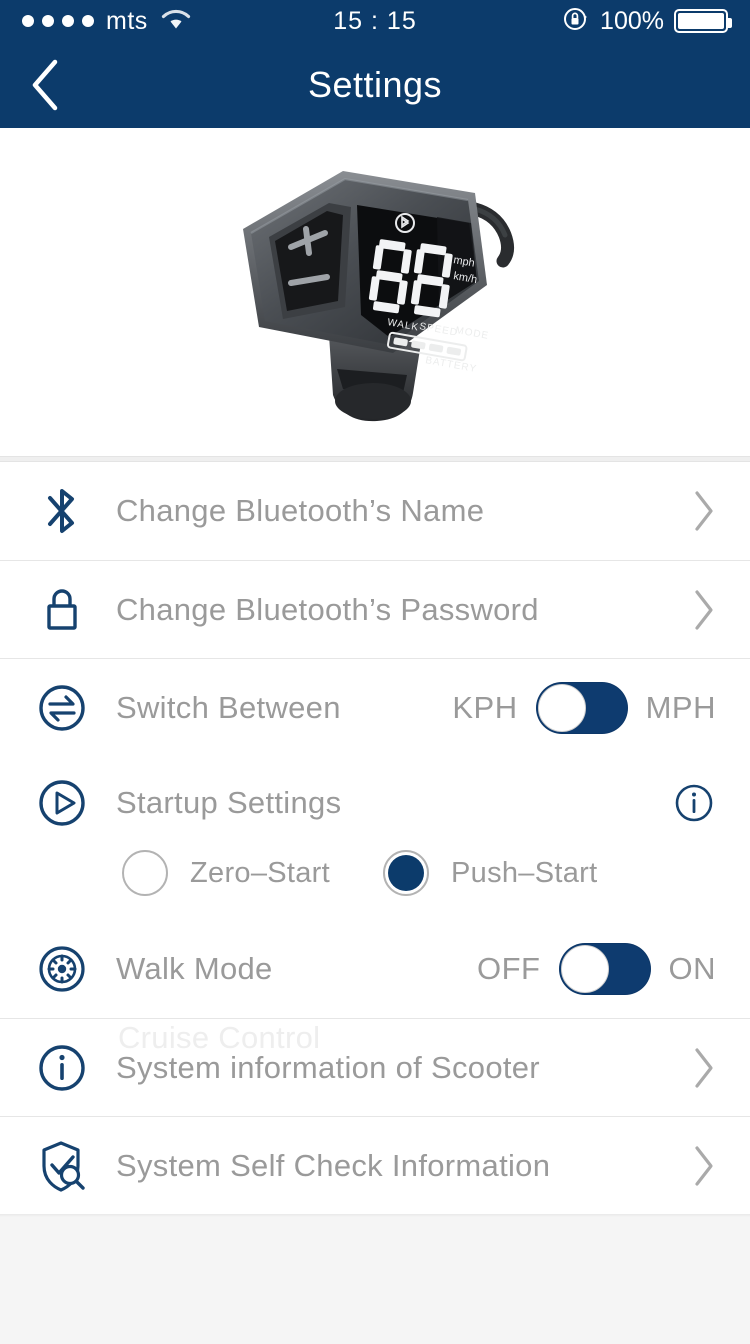 The height and width of the screenshot is (1344, 750). Describe the element at coordinates (485, 707) in the screenshot. I see `toggle-left-label: KPH` at that location.